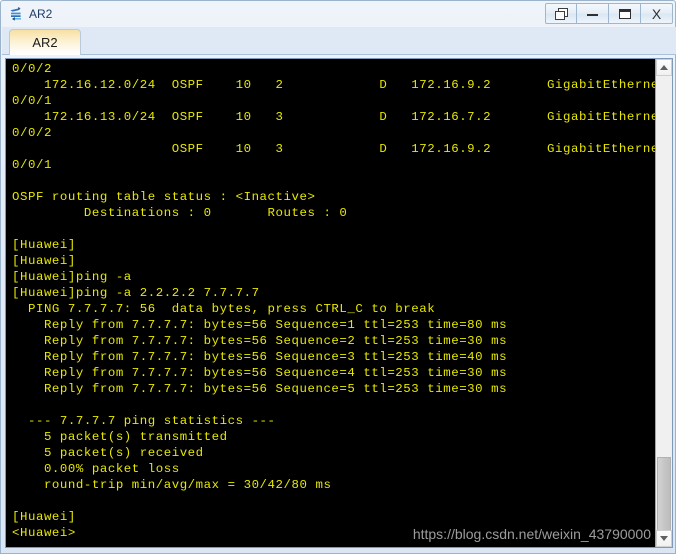  I want to click on title-bar: AR2 X, so click(338, 14).